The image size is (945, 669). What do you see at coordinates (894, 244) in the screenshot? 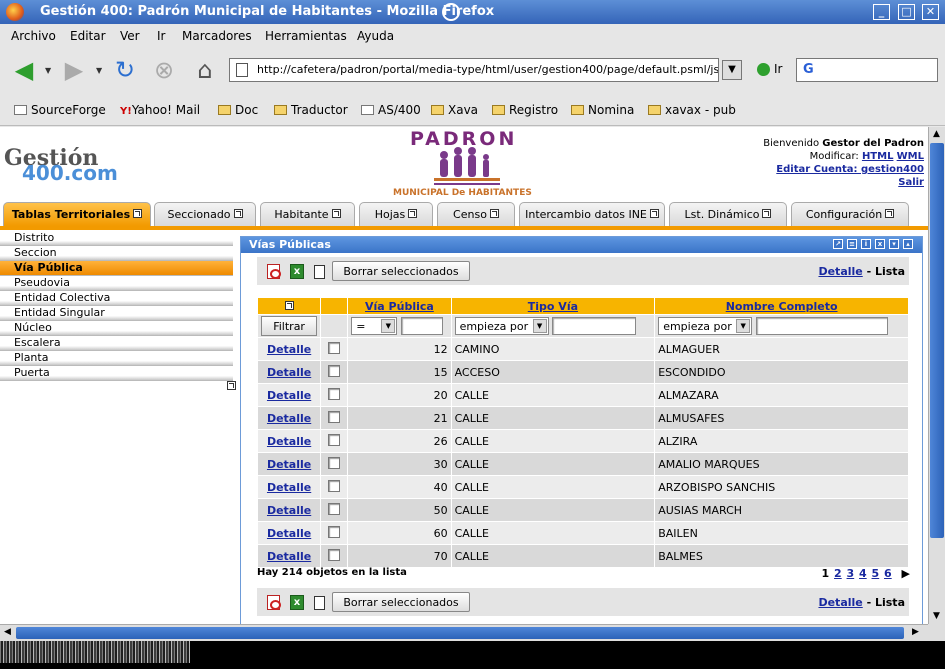
I see `panel-minimize-icon: ▾` at bounding box center [894, 244].